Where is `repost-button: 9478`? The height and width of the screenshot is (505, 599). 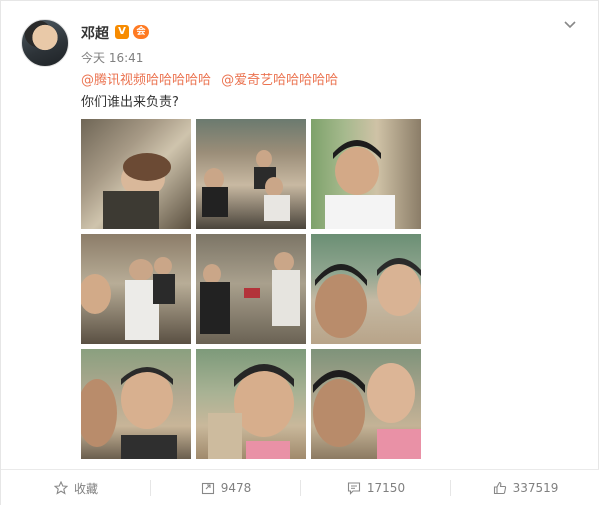
repost-button: 9478 is located at coordinates (226, 487).